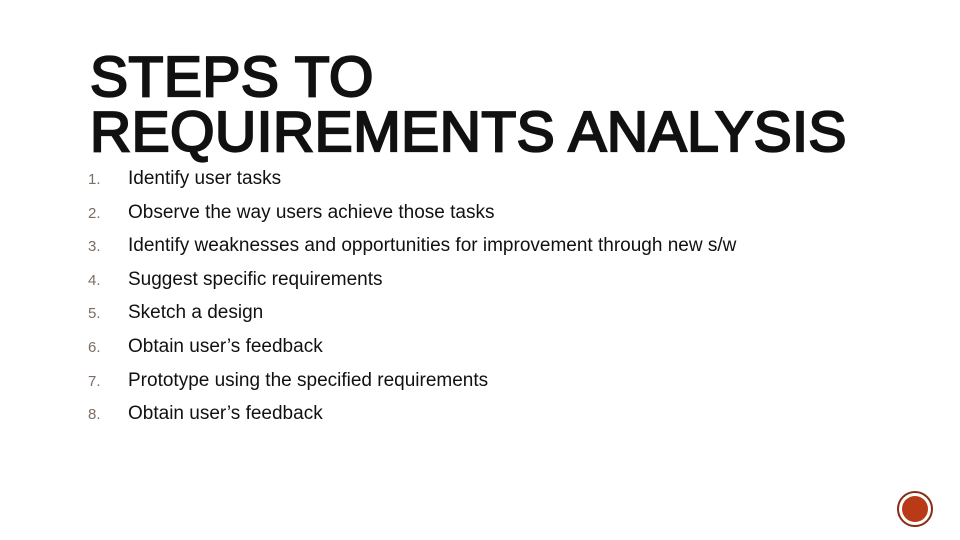  Describe the element at coordinates (412, 353) in the screenshot. I see `list-item: 6. Obtain user’s feedback` at that location.